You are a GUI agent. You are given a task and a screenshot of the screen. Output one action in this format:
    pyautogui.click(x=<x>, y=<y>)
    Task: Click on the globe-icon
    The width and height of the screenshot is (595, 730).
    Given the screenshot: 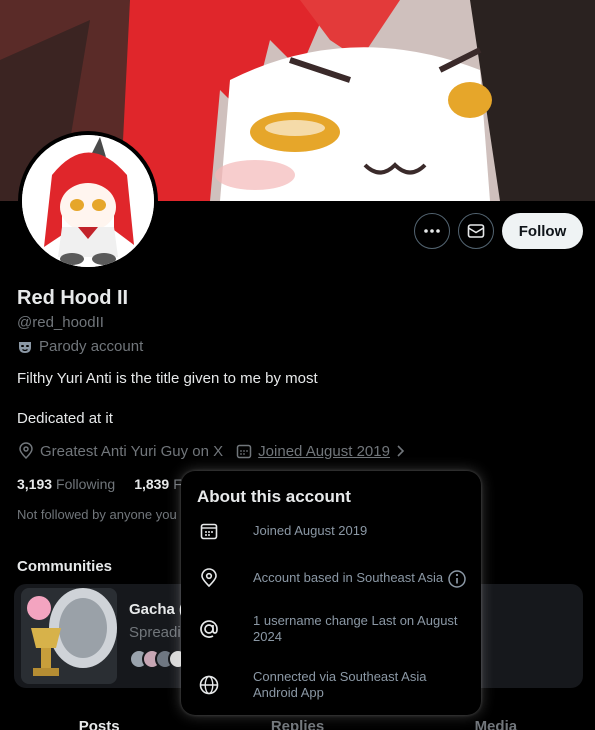 What is the action you would take?
    pyautogui.click(x=209, y=685)
    